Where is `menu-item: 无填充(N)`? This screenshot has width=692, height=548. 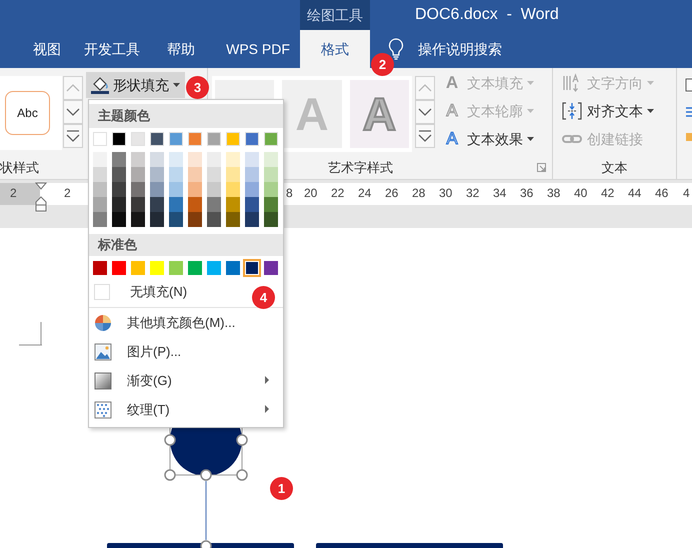
menu-item: 无填充(N) is located at coordinates (159, 292).